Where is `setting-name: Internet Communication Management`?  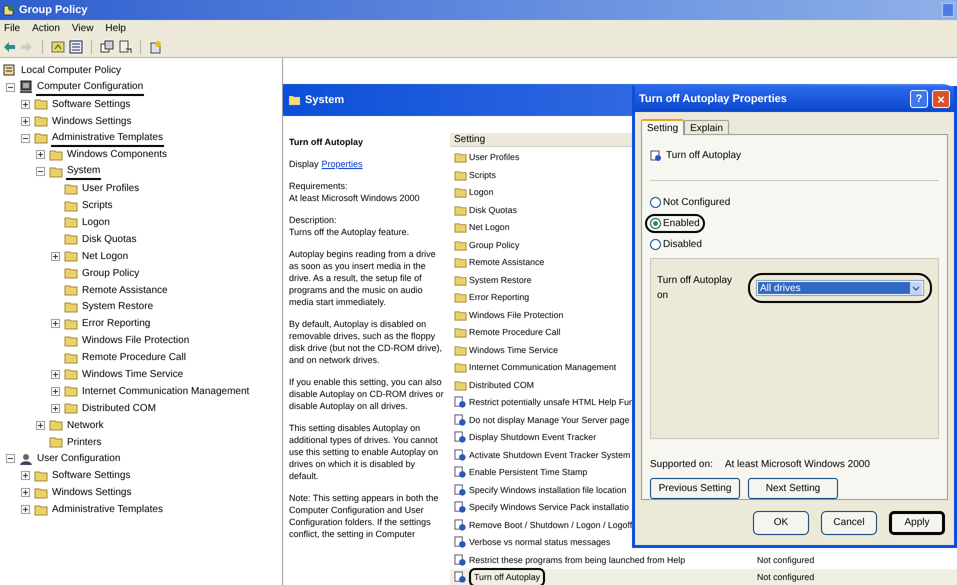 setting-name: Internet Communication Management is located at coordinates (542, 367).